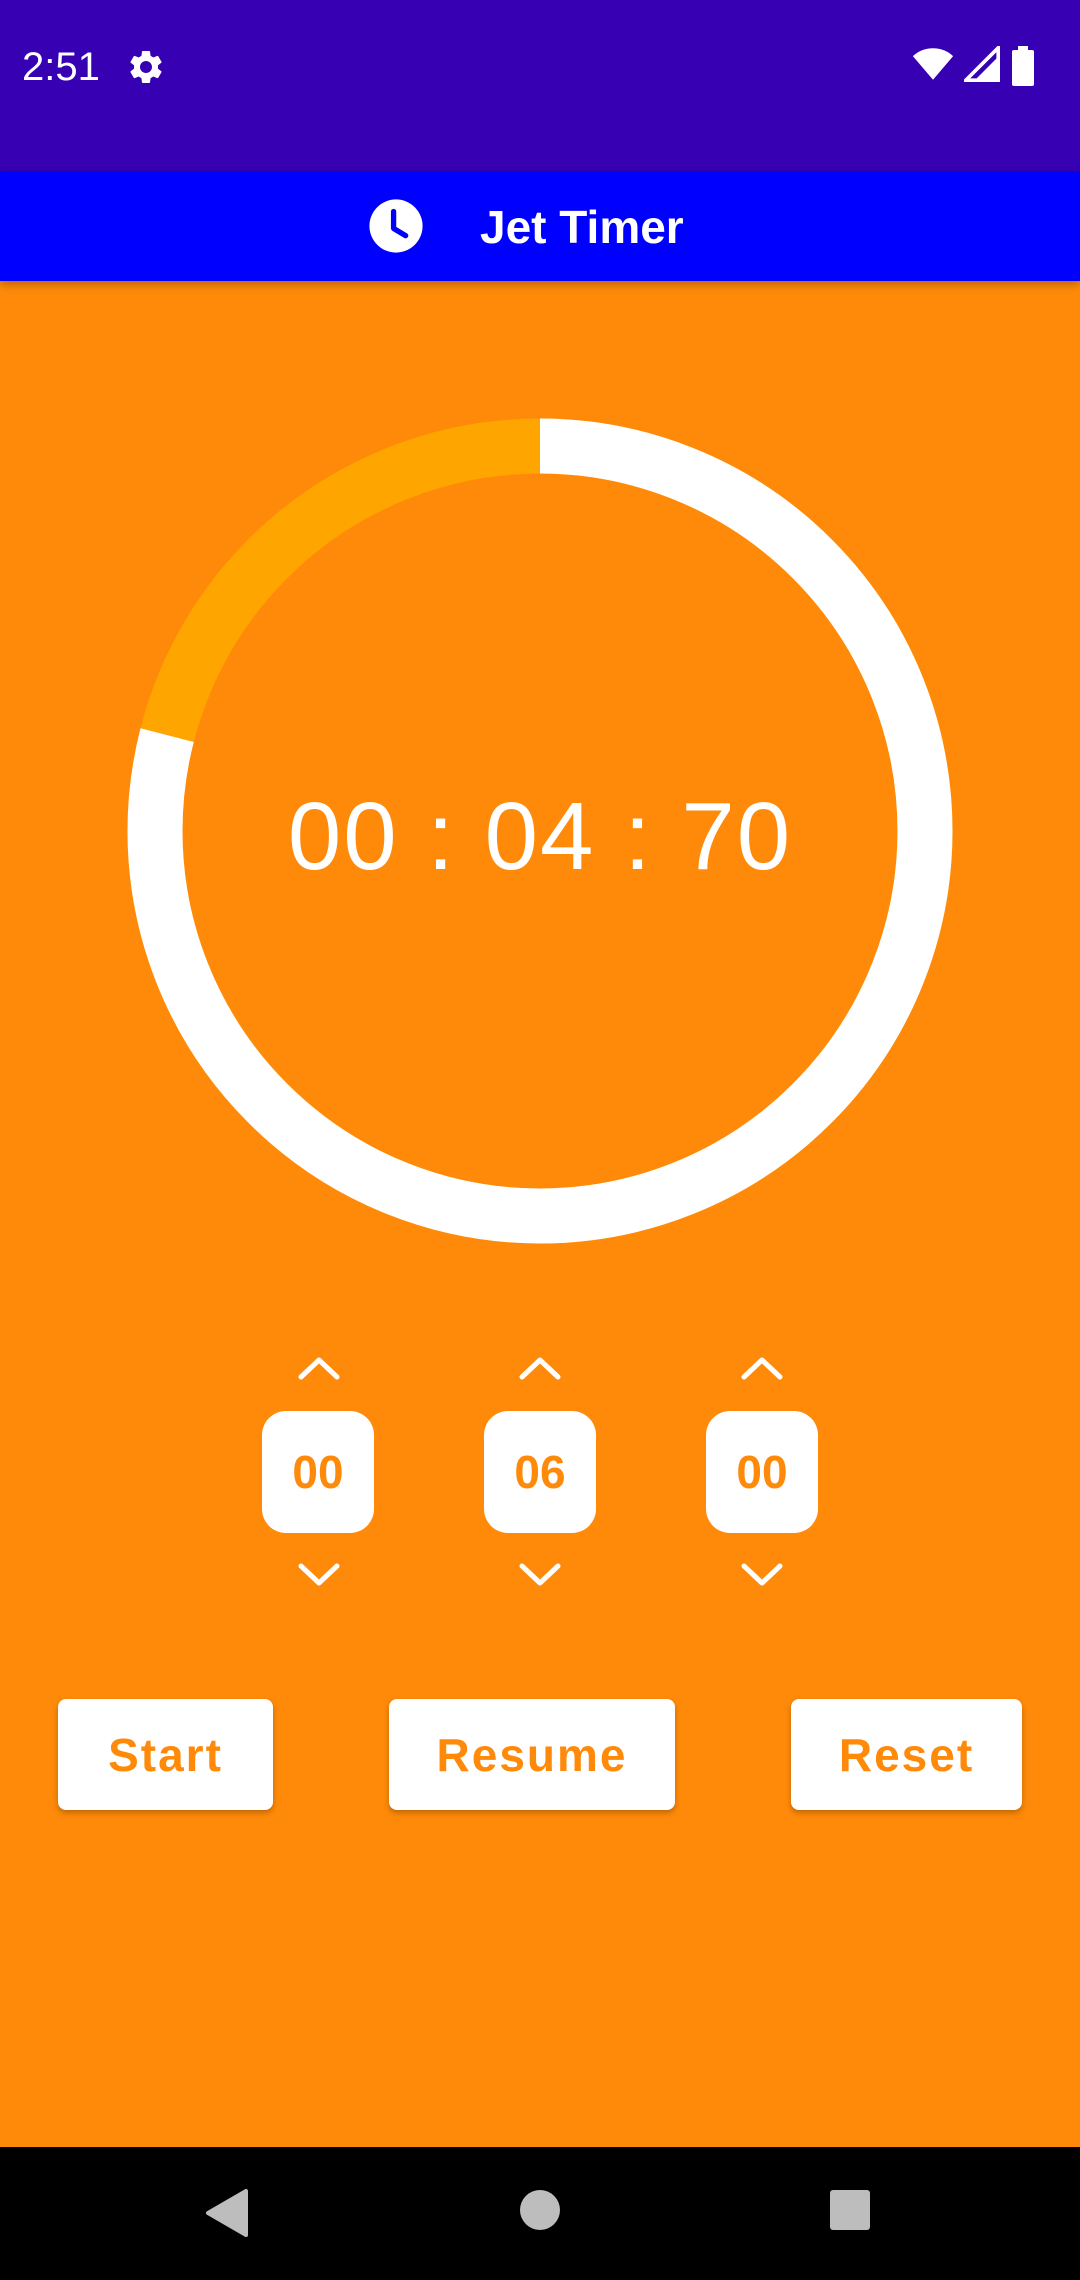 The width and height of the screenshot is (1080, 2280). Describe the element at coordinates (982, 64) in the screenshot. I see `signal-icon` at that location.